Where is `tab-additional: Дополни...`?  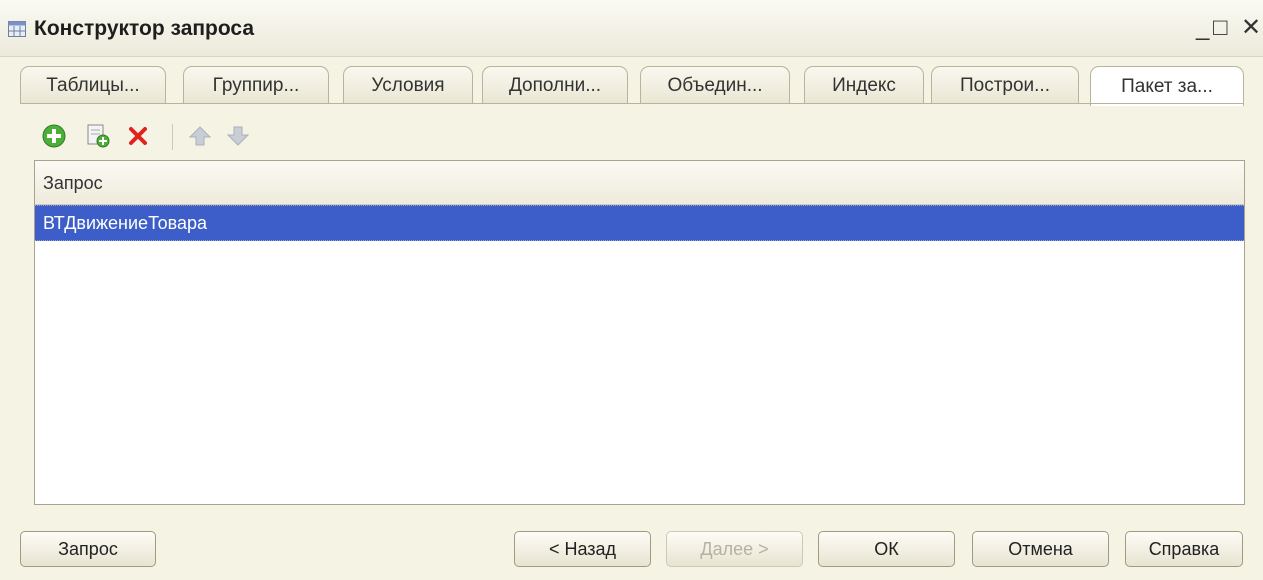 tab-additional: Дополни... is located at coordinates (555, 85).